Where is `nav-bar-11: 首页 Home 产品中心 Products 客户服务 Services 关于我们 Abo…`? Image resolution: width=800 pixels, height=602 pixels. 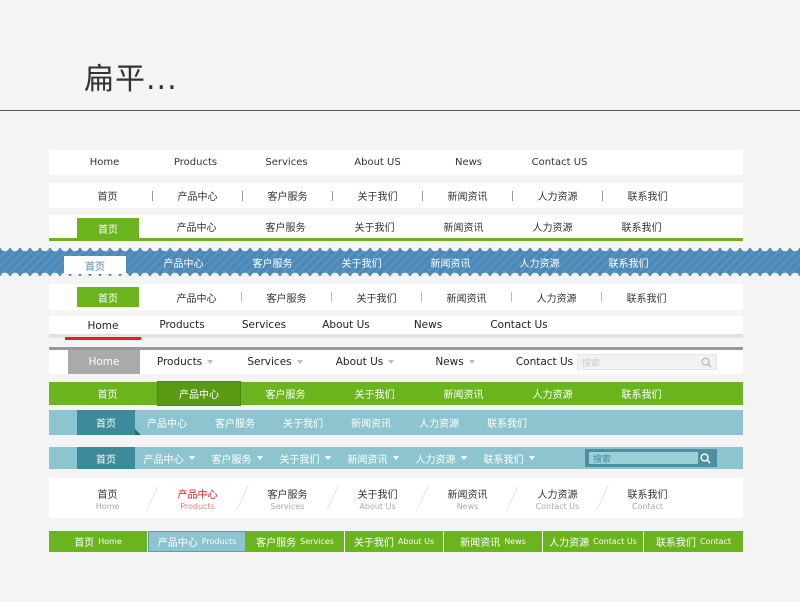
nav-bar-11: 首页 Home 产品中心 Products 客户服务 Services 关于我们 Abo… is located at coordinates (396, 498).